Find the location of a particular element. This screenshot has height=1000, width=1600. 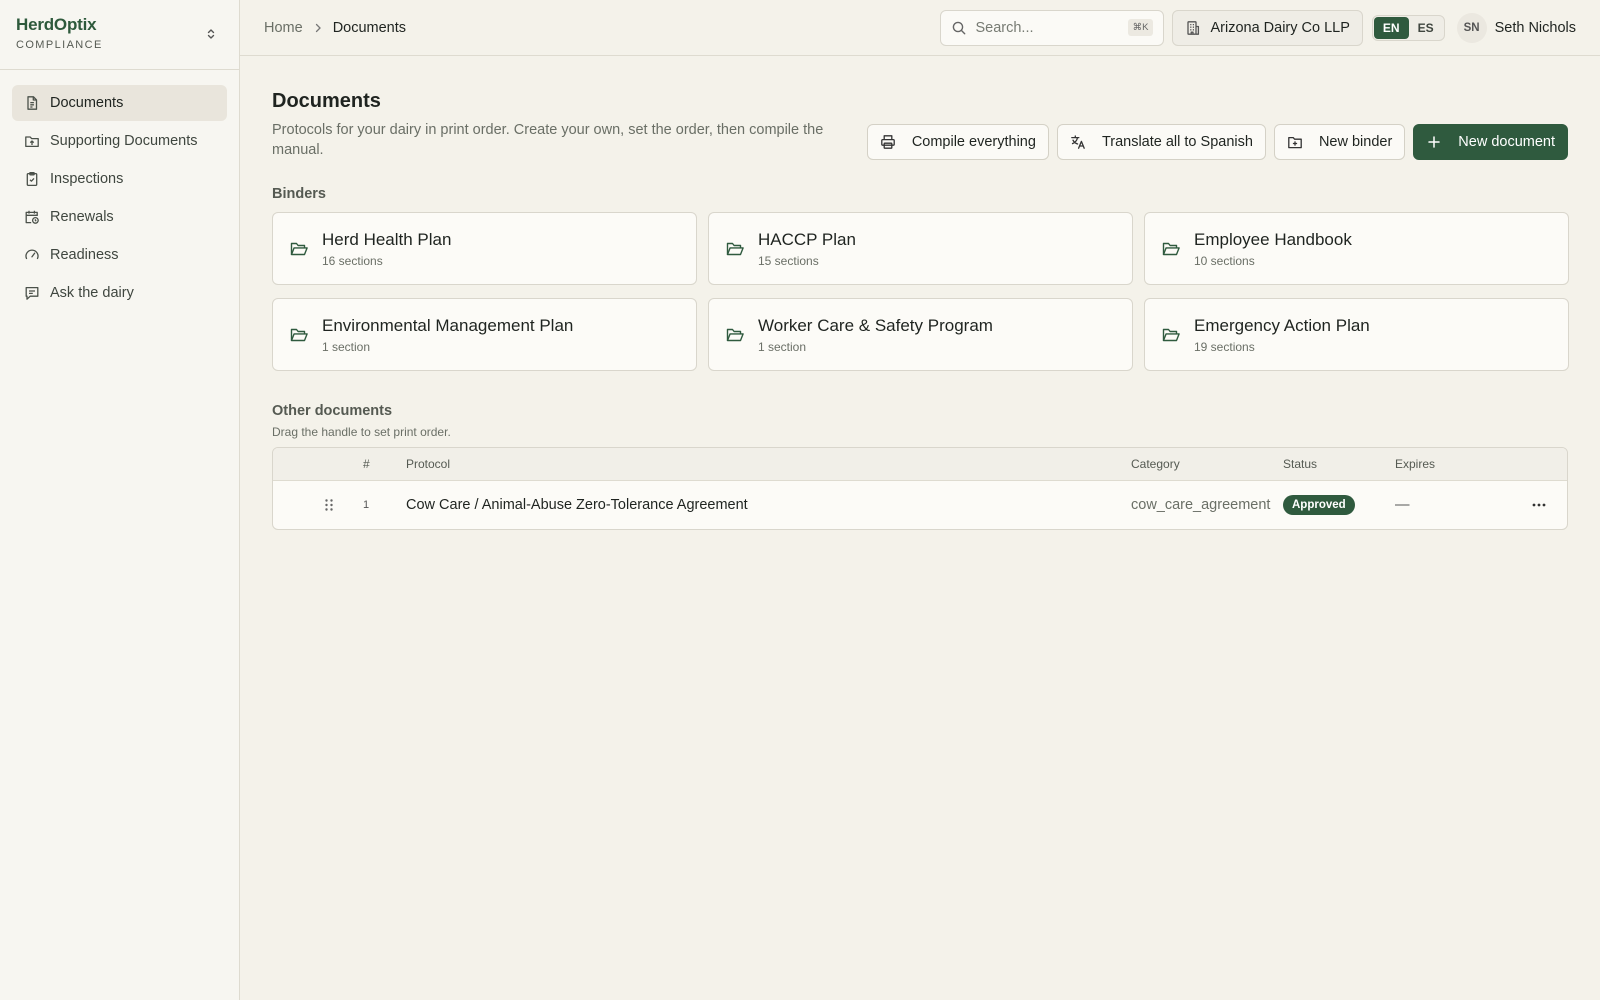

language-toggle: EN ES is located at coordinates (1408, 27).